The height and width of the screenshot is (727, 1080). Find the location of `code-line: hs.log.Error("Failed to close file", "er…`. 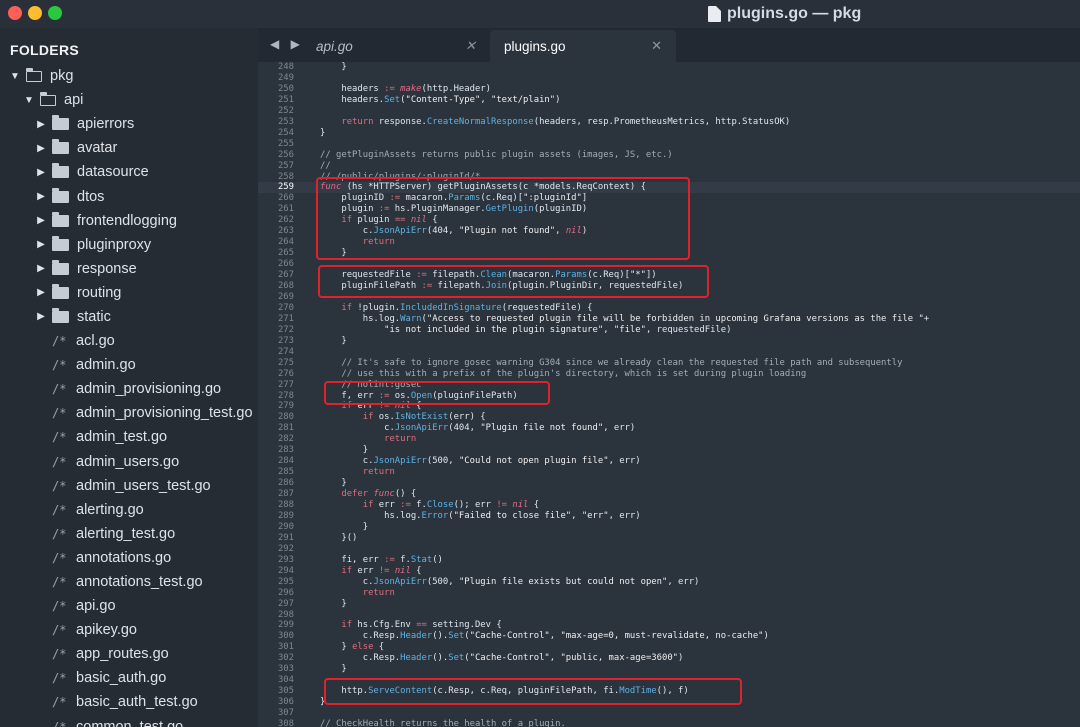

code-line: hs.log.Error("Failed to close file", "er… is located at coordinates (480, 516).